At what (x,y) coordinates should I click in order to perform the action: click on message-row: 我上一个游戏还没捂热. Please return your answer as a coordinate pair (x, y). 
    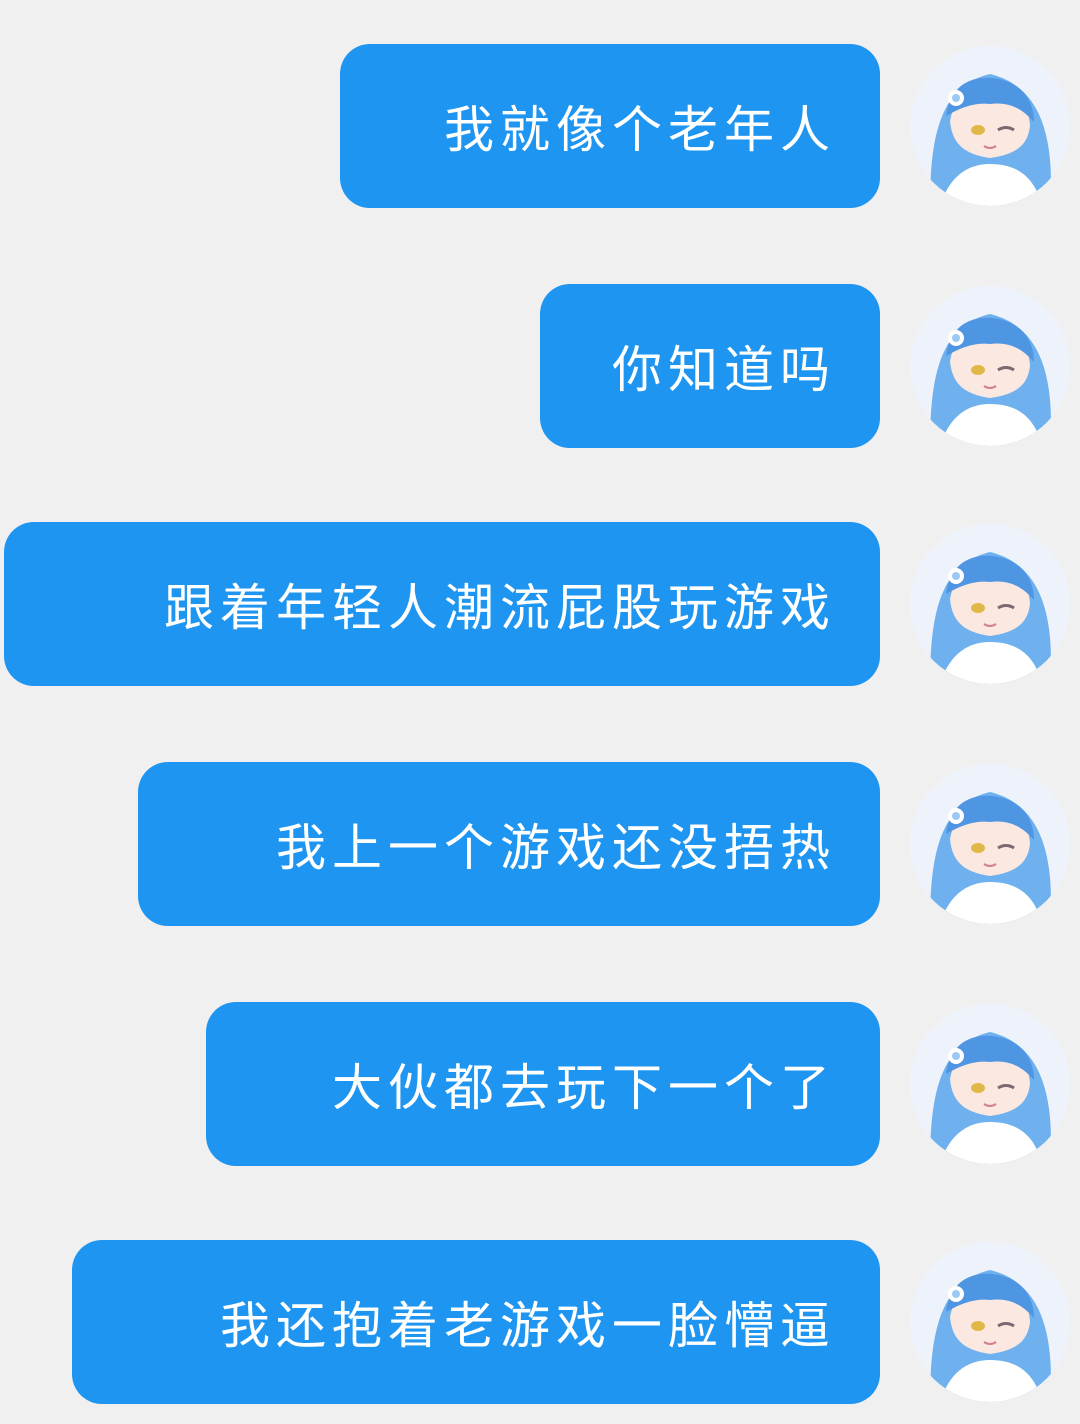
    Looking at the image, I should click on (540, 844).